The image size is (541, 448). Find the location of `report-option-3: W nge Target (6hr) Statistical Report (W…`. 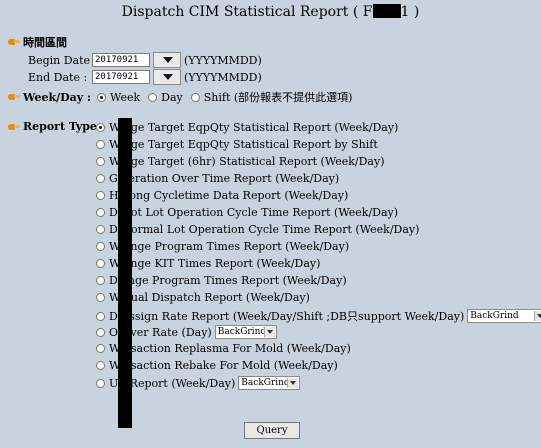

report-option-3: W nge Target (6hr) Statistical Report (W… is located at coordinates (240, 161).